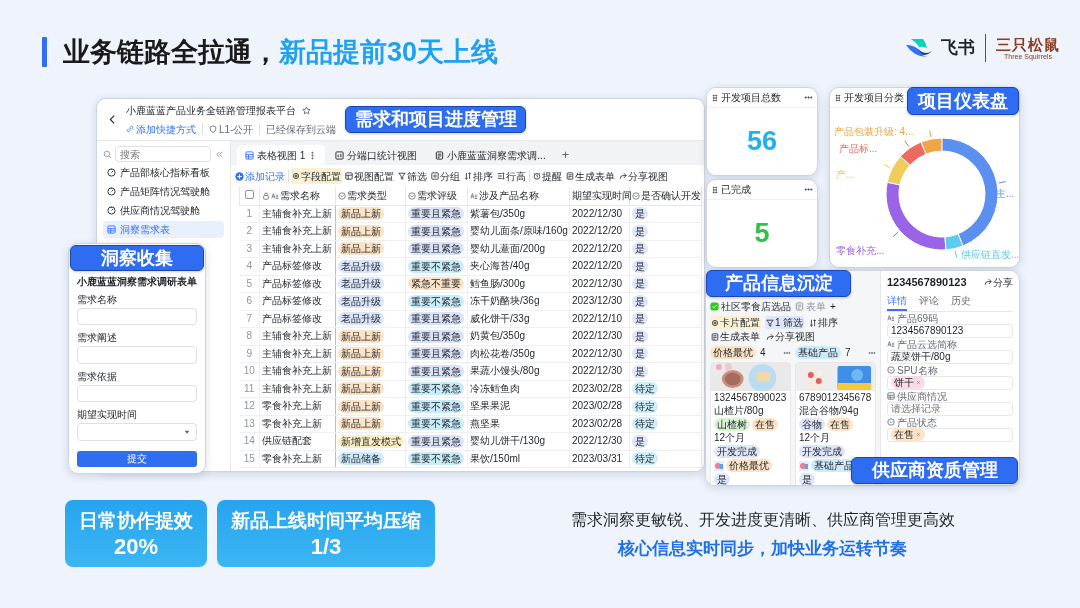 The width and height of the screenshot is (1080, 608). What do you see at coordinates (739, 411) in the screenshot?
I see `product-name: 山楂片/80g` at bounding box center [739, 411].